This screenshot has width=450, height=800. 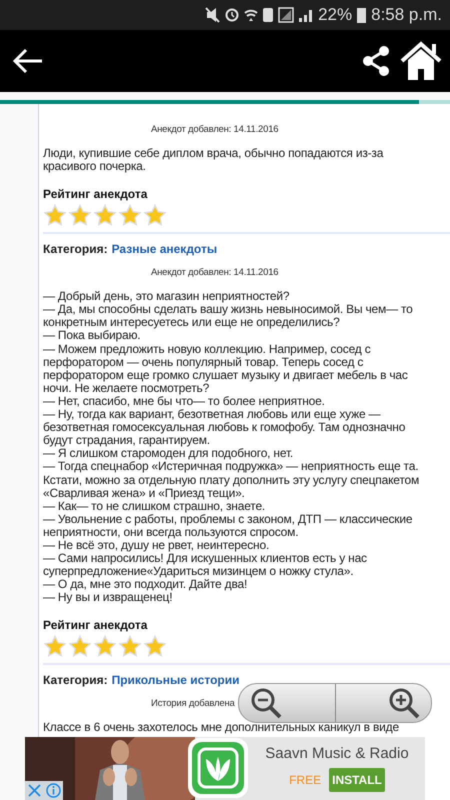 What do you see at coordinates (228, 525) in the screenshot?
I see `joke-text: — Увольнение с работы, проблемы с законом, ДТП — классические неприятности, они всегда пользуются спросом.` at bounding box center [228, 525].